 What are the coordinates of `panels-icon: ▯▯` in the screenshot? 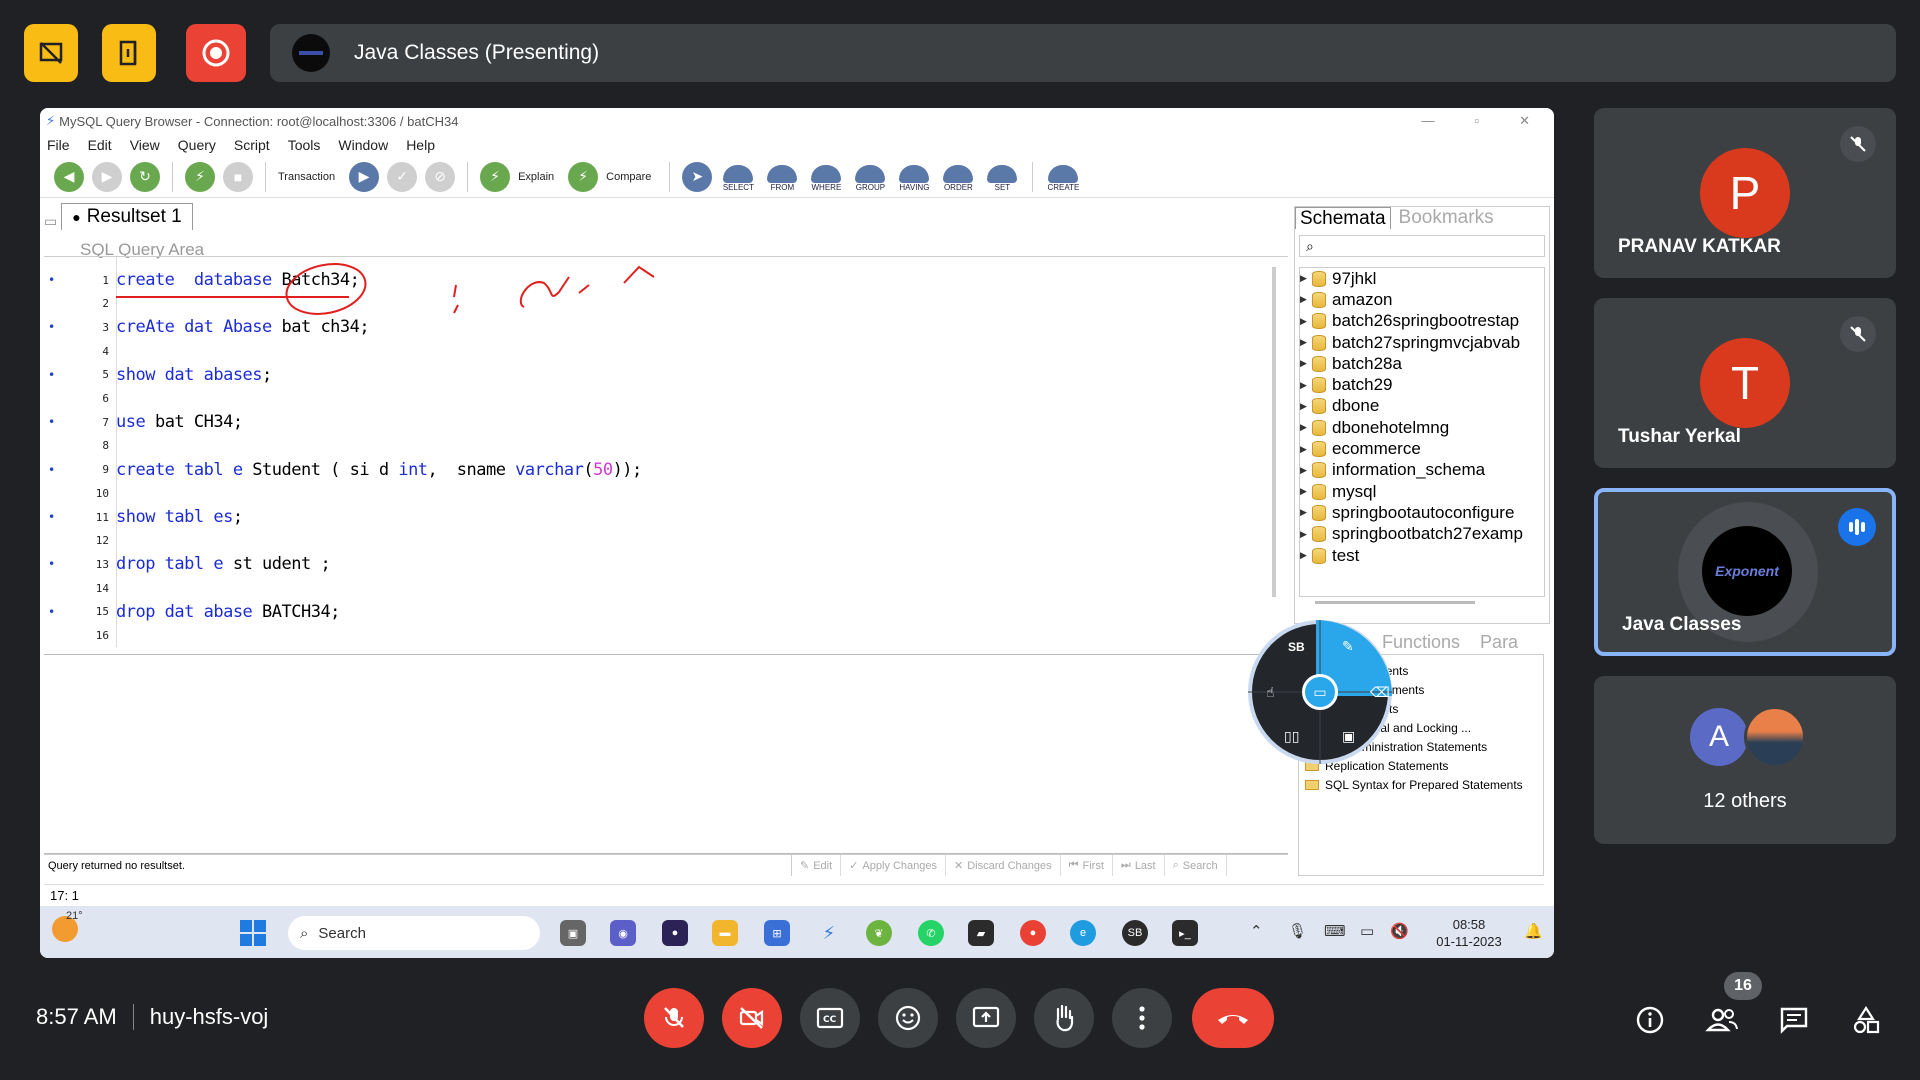 It's located at (1291, 736).